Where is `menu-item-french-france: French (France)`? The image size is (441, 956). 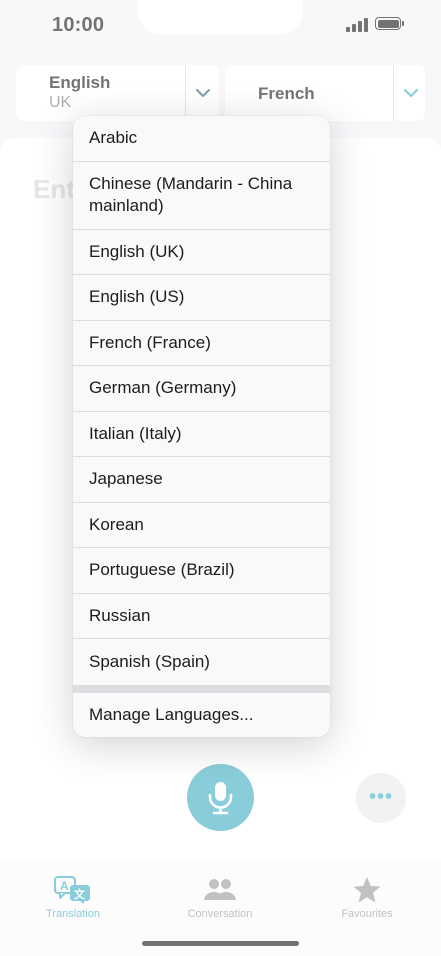 menu-item-french-france: French (France) is located at coordinates (201, 343).